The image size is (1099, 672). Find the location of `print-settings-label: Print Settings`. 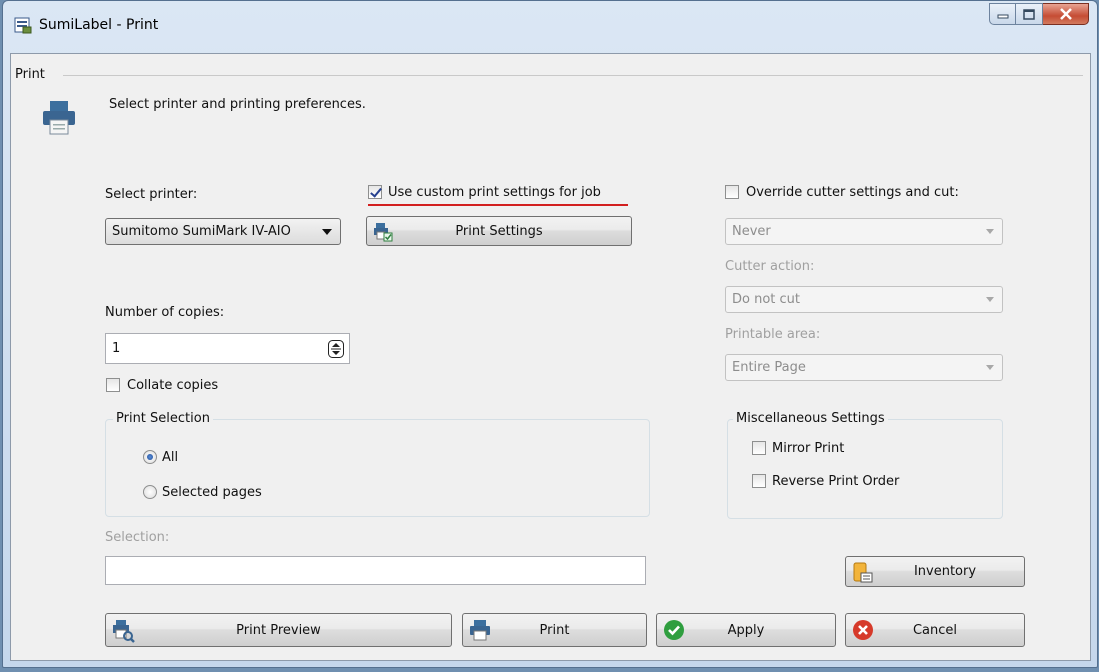

print-settings-label: Print Settings is located at coordinates (499, 231).